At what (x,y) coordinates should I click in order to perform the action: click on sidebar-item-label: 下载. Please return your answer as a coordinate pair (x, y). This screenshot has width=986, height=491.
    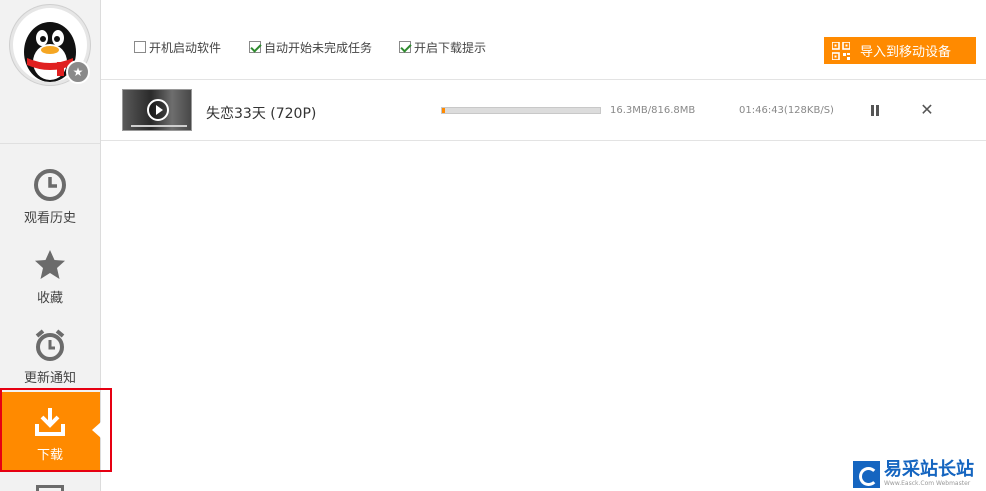
    Looking at the image, I should click on (49, 455).